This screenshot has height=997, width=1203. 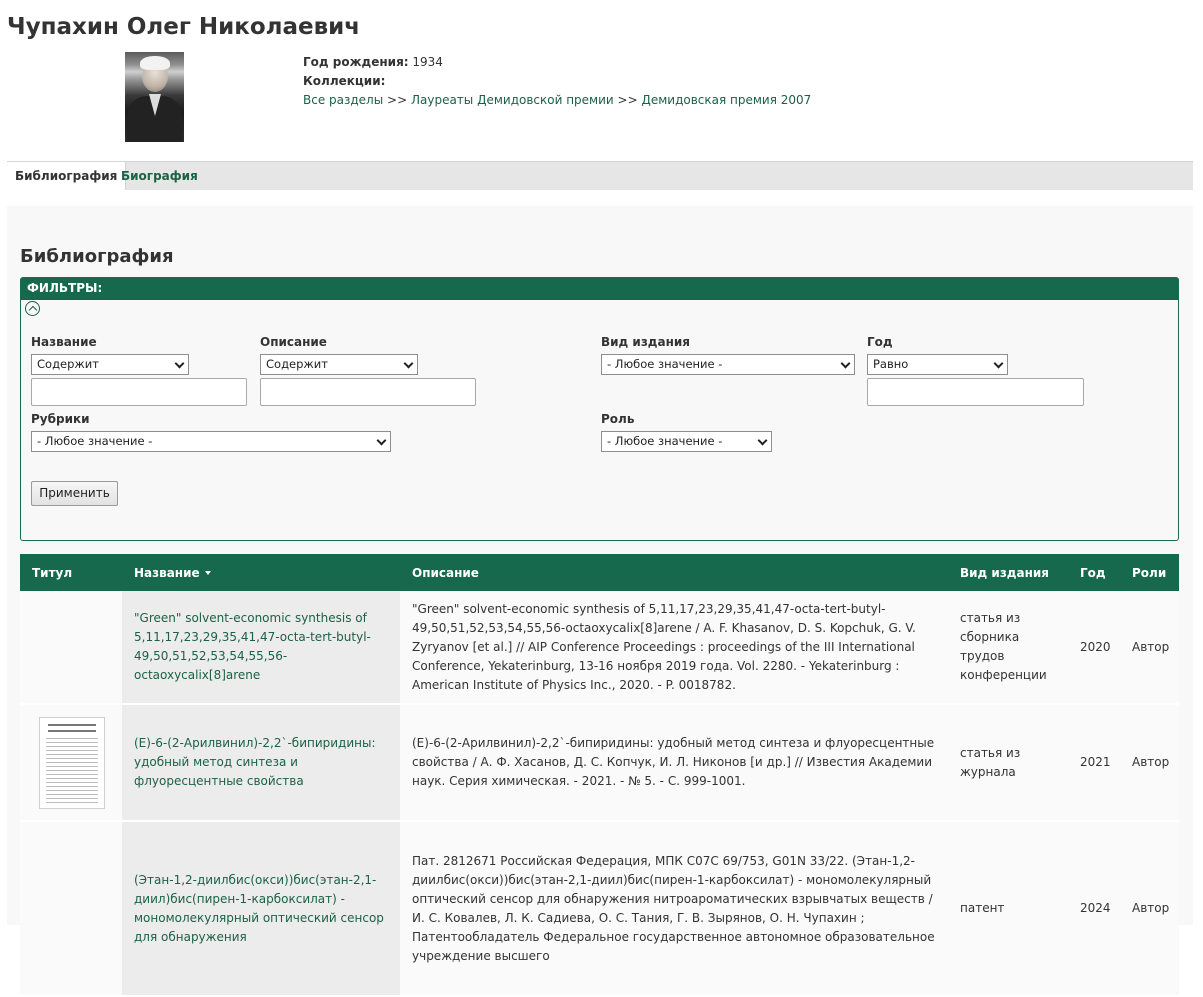 I want to click on filter-year-label: Год, so click(x=880, y=342).